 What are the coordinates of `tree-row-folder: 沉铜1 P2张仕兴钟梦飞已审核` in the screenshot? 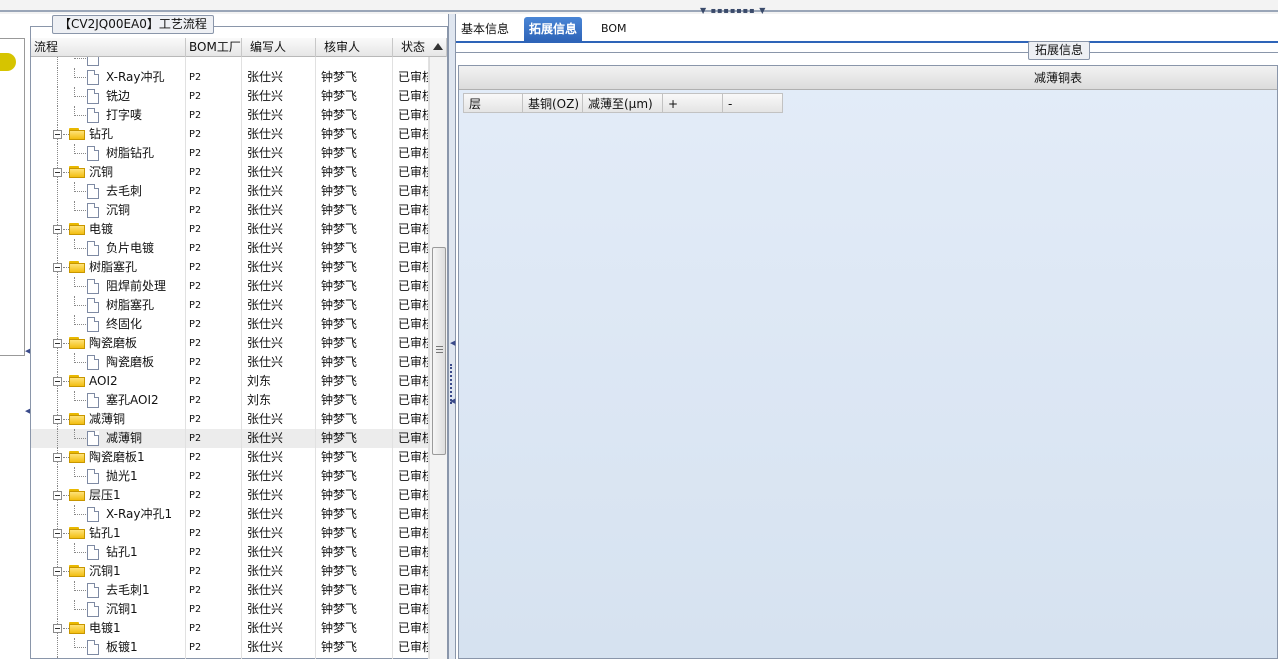 It's located at (230, 571).